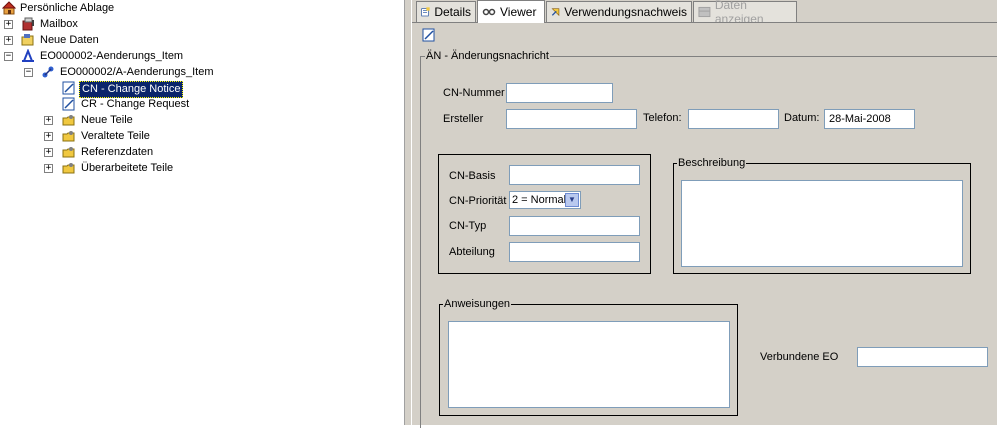 Image resolution: width=997 pixels, height=428 pixels. Describe the element at coordinates (463, 119) in the screenshot. I see `ersteller-label: Ersteller` at that location.